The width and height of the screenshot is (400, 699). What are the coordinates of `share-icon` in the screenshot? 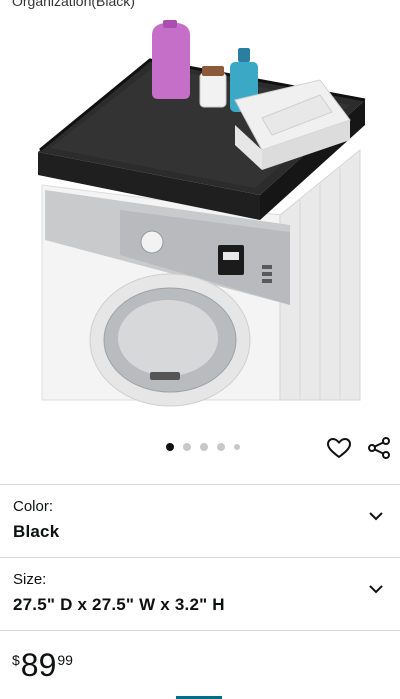 It's located at (379, 448).